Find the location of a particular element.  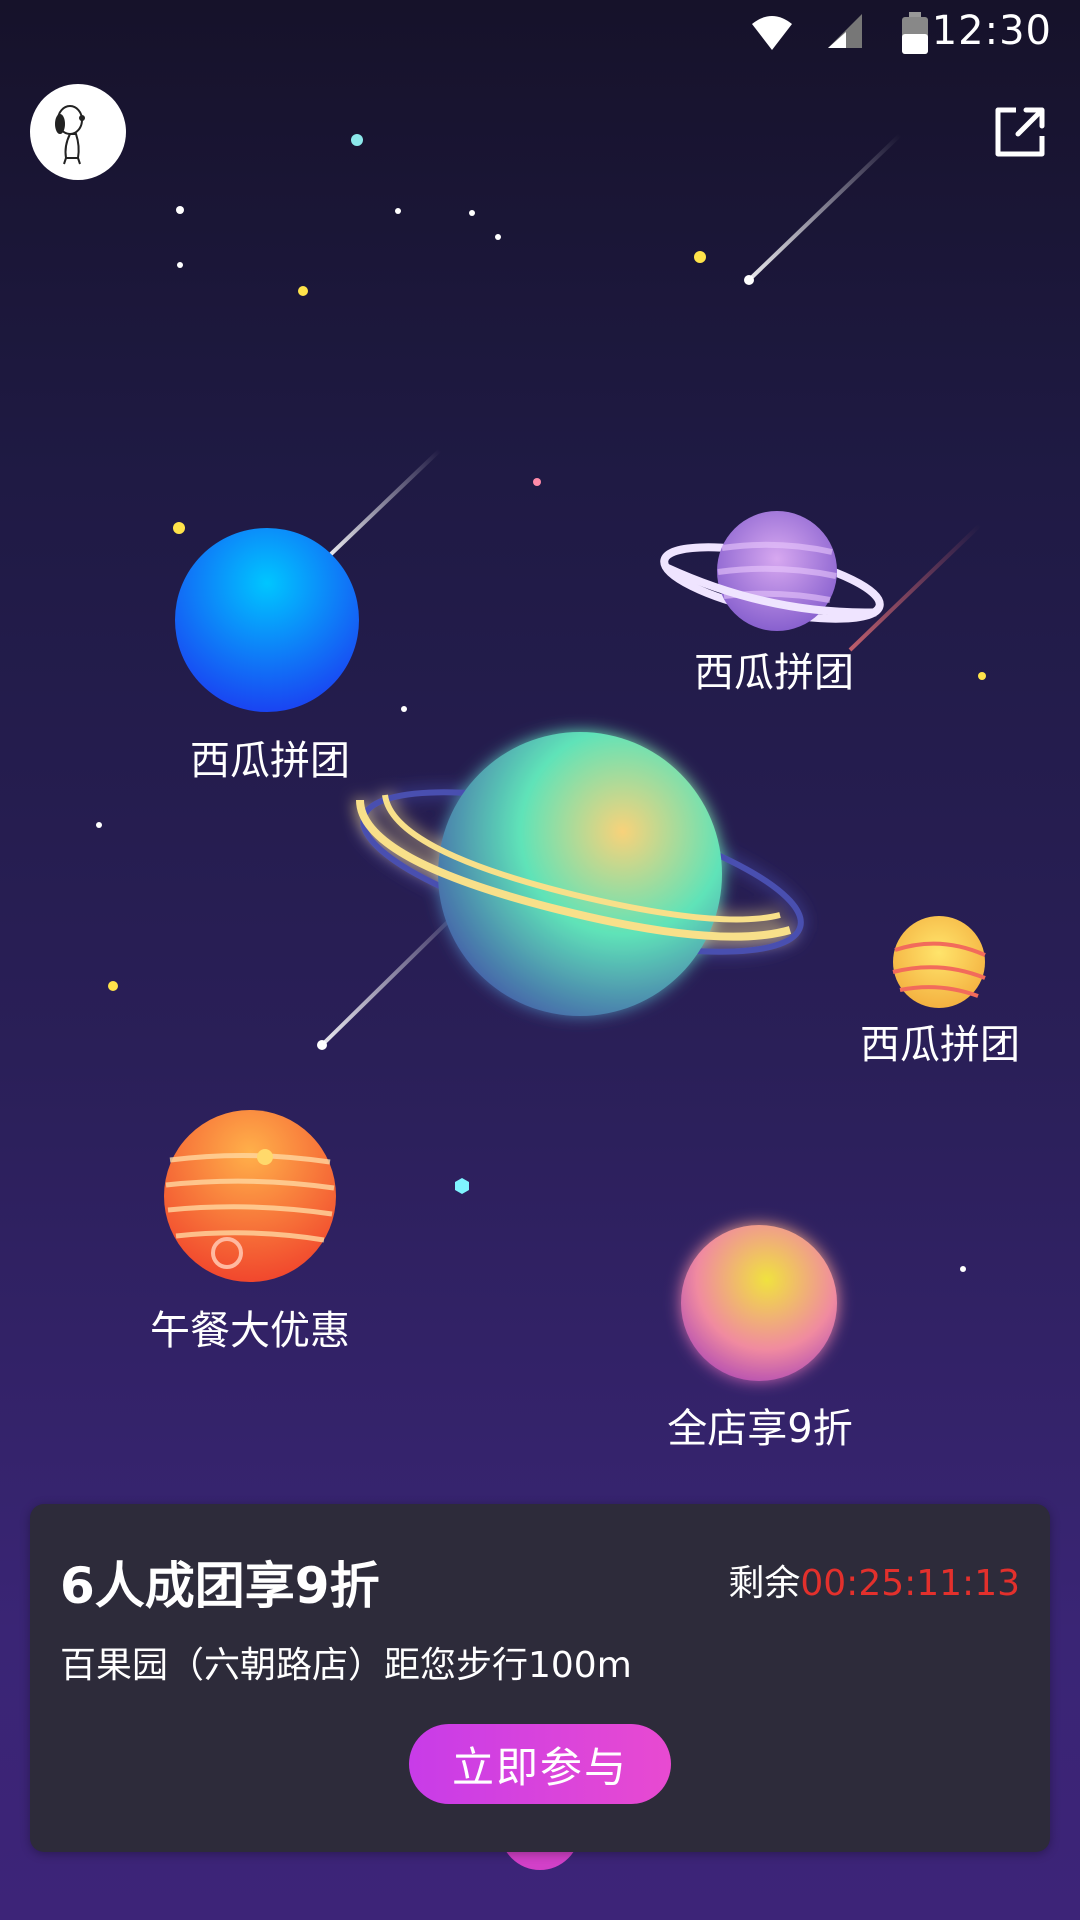

remaining-time: 剩余00:25:11:13 is located at coordinates (874, 1580).